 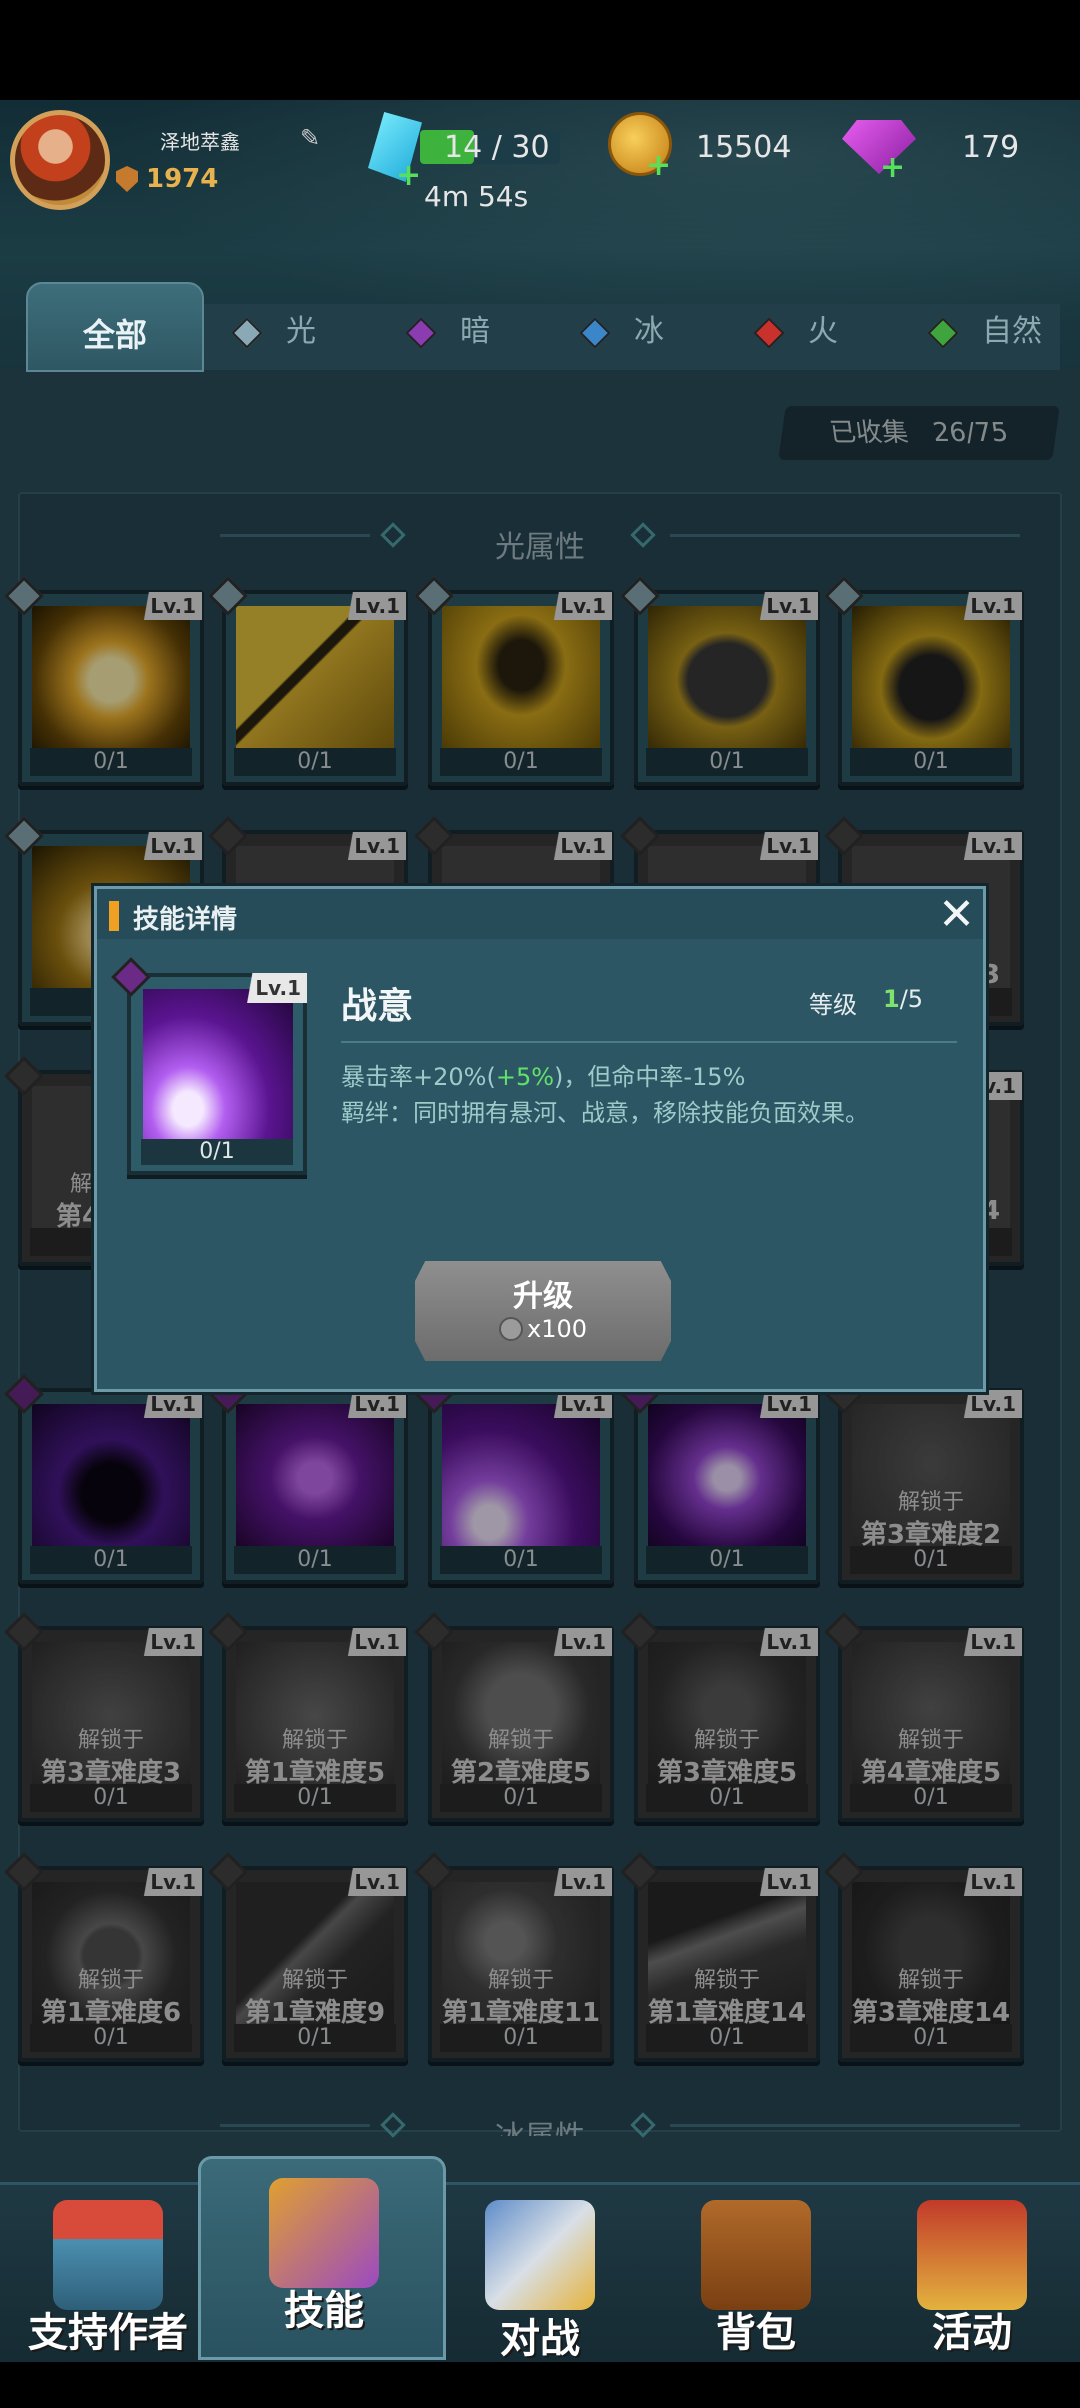 What do you see at coordinates (543, 1296) in the screenshot?
I see `upgrade-label: 升级` at bounding box center [543, 1296].